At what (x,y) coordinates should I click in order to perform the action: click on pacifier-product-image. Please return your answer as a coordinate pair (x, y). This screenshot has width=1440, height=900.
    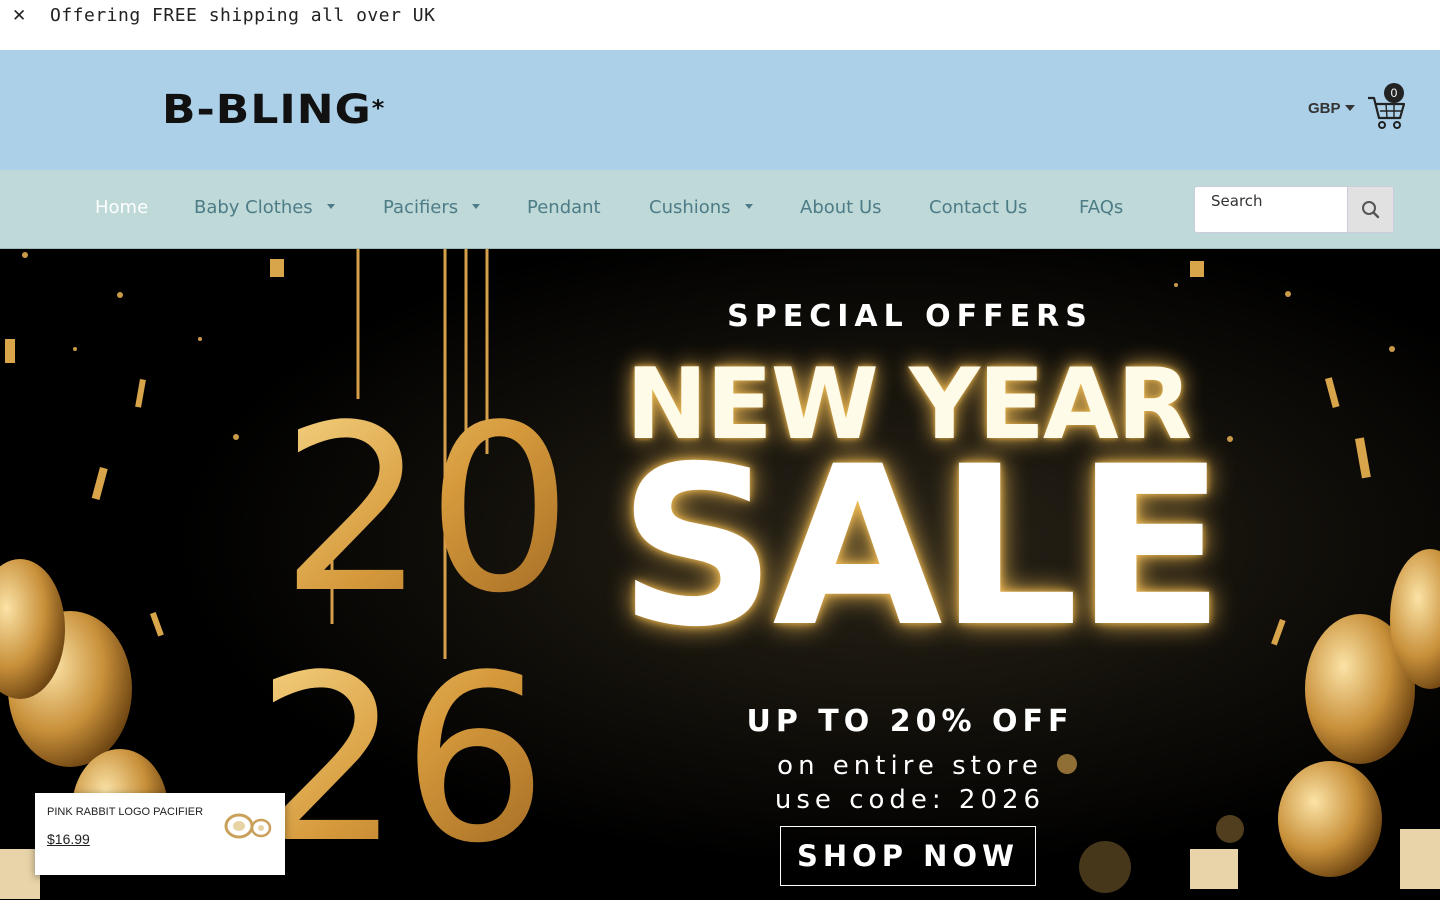
    Looking at the image, I should click on (248, 826).